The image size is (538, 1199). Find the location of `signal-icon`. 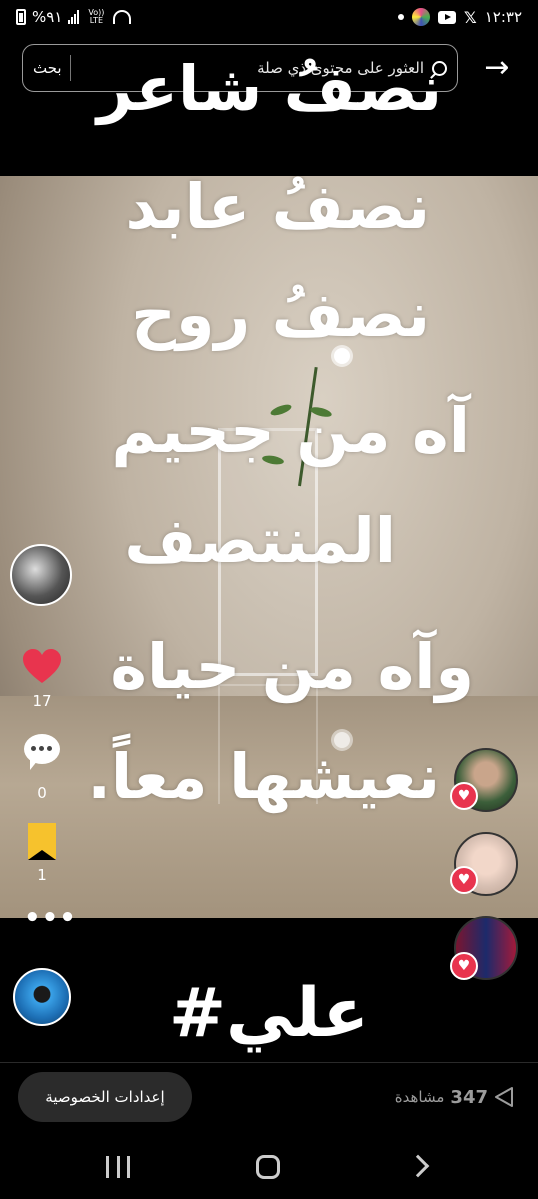

signal-icon is located at coordinates (74, 17).